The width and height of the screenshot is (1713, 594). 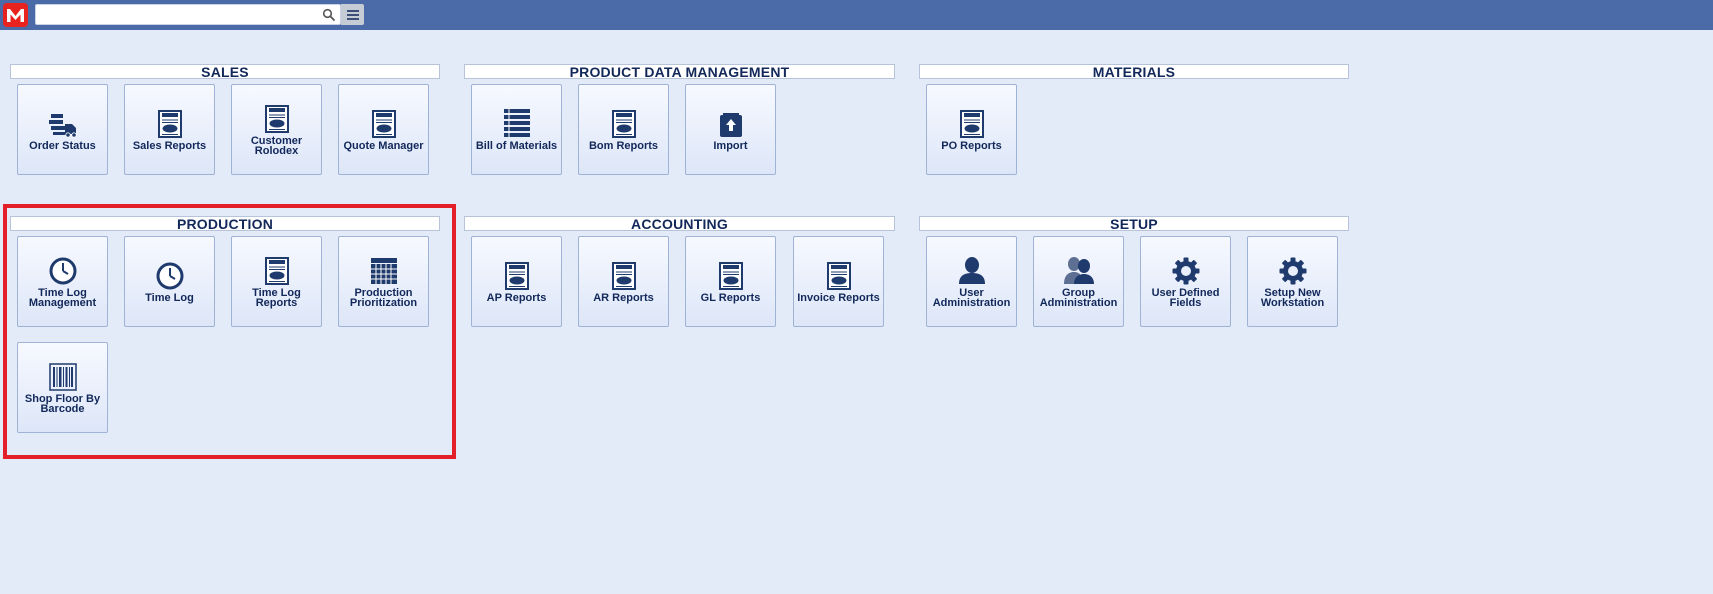 I want to click on tile-user-administration: User Administration, so click(x=971, y=281).